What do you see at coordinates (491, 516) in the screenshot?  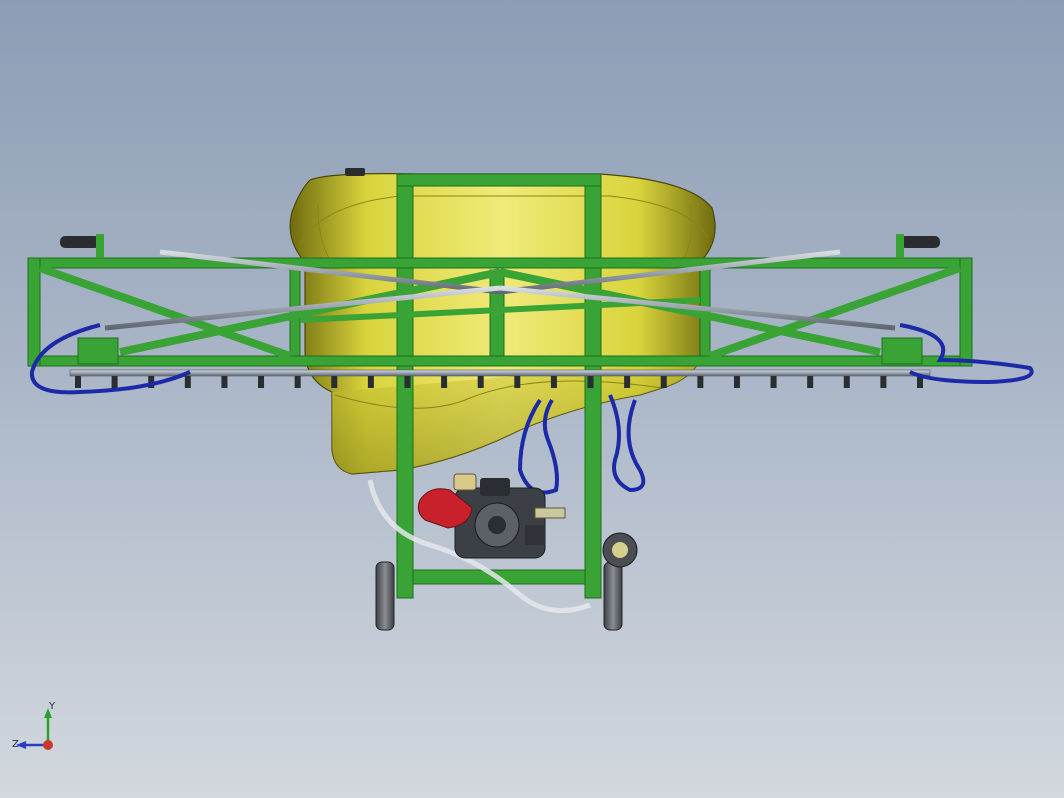 I see `pump-assembly` at bounding box center [491, 516].